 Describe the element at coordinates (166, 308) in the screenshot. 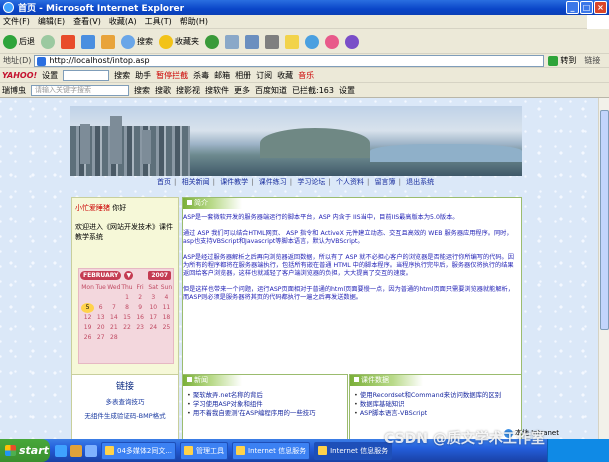

I see `calendar-day: 11` at that location.